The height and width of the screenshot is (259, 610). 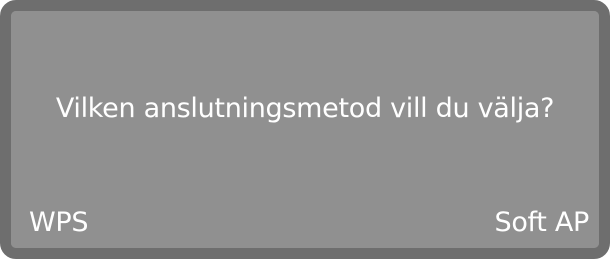 What do you see at coordinates (541, 222) in the screenshot?
I see `soft-ap-option-button: Soft AP` at bounding box center [541, 222].